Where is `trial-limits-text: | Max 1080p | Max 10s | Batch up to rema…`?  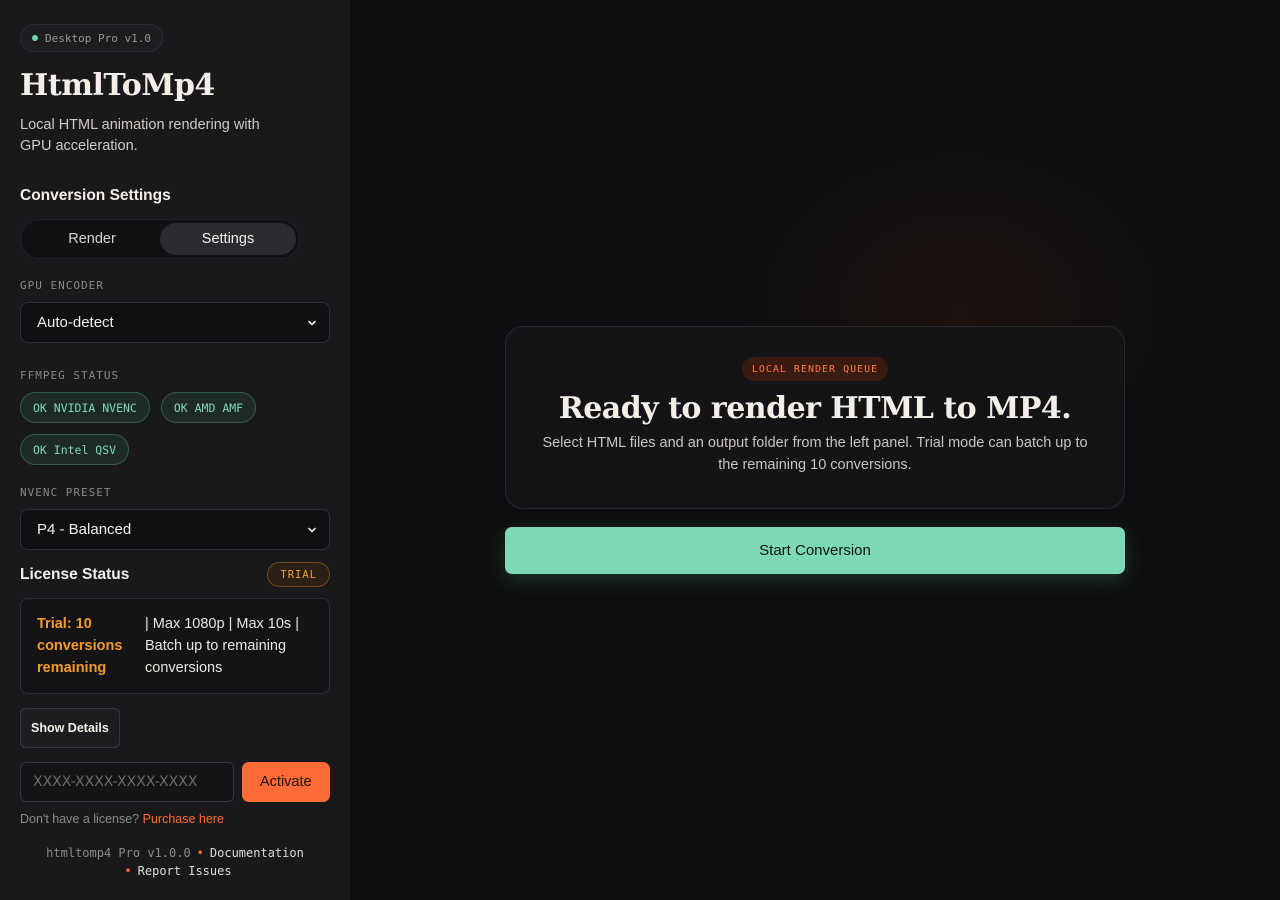
trial-limits-text: | Max 1080p | Max 10s | Batch up to rema… is located at coordinates (222, 646).